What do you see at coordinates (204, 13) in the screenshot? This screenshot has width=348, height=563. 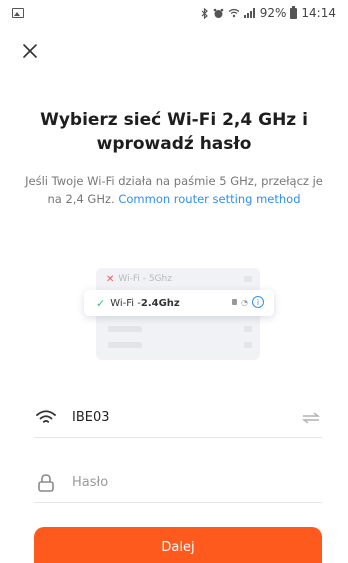 I see `bluetooth-icon` at bounding box center [204, 13].